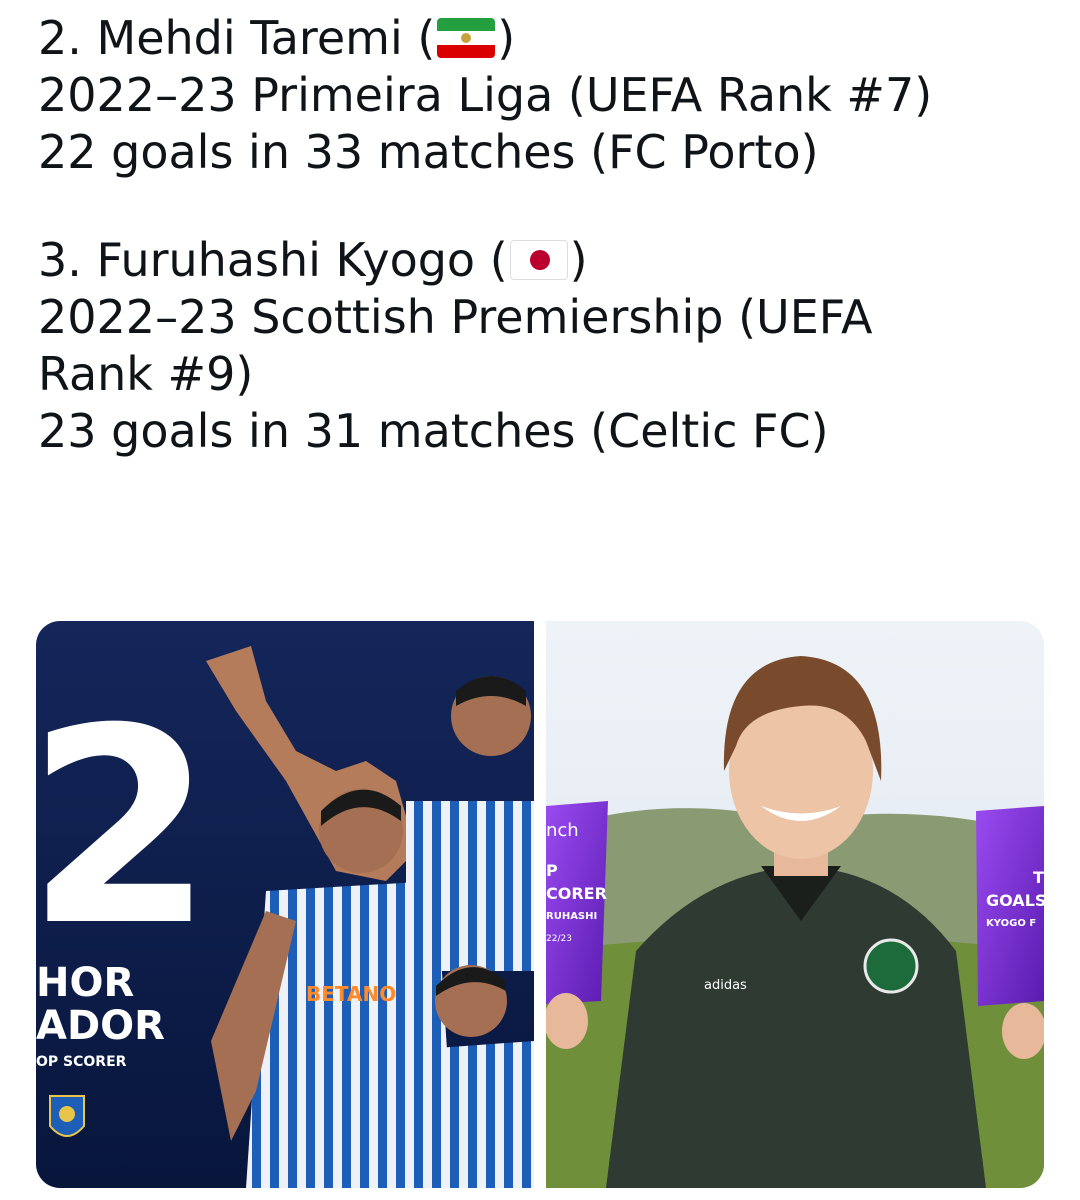 The width and height of the screenshot is (1080, 1200). What do you see at coordinates (351, 994) in the screenshot?
I see `sponsor-text: BETANO` at bounding box center [351, 994].